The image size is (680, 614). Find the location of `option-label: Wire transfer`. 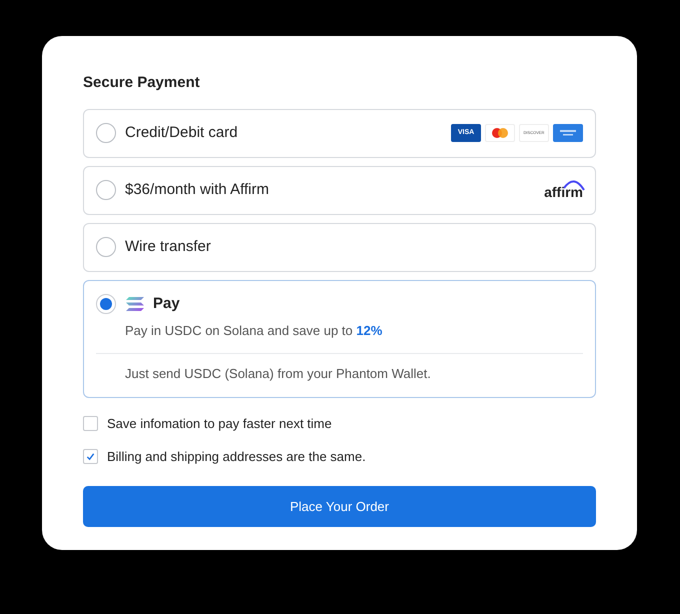

option-label: Wire transfer is located at coordinates (168, 246).